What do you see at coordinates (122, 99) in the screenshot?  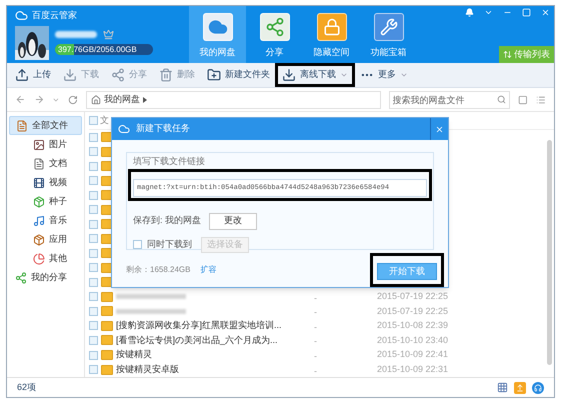 I see `breadcrumb-item: 我的网盘` at bounding box center [122, 99].